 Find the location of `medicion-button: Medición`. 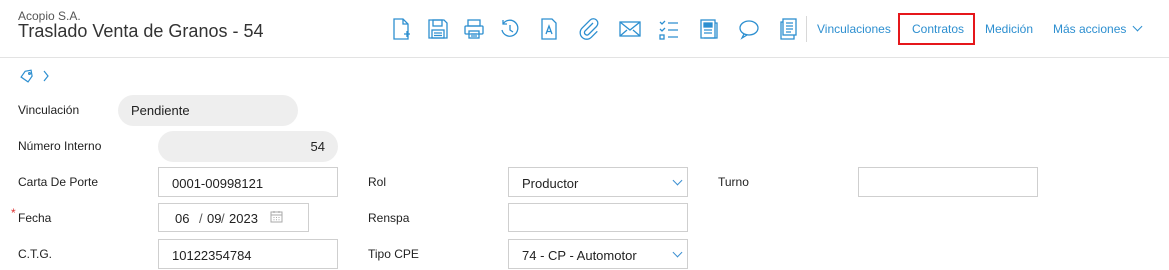

medicion-button: Medición is located at coordinates (1009, 29).